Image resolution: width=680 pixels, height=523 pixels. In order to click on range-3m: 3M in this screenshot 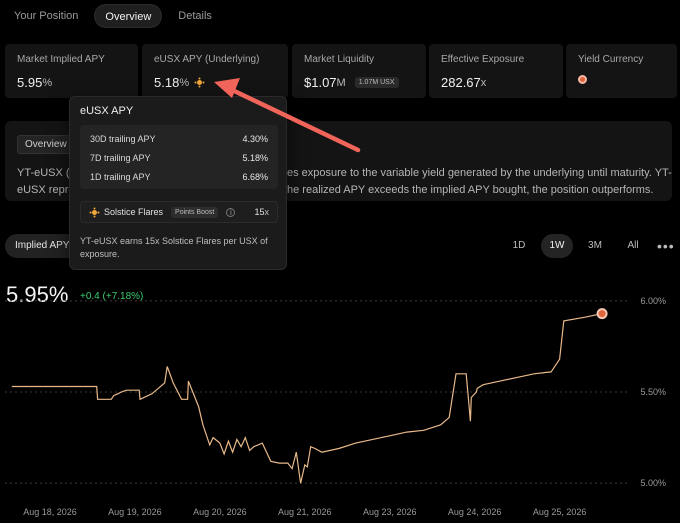, I will do `click(595, 246)`.